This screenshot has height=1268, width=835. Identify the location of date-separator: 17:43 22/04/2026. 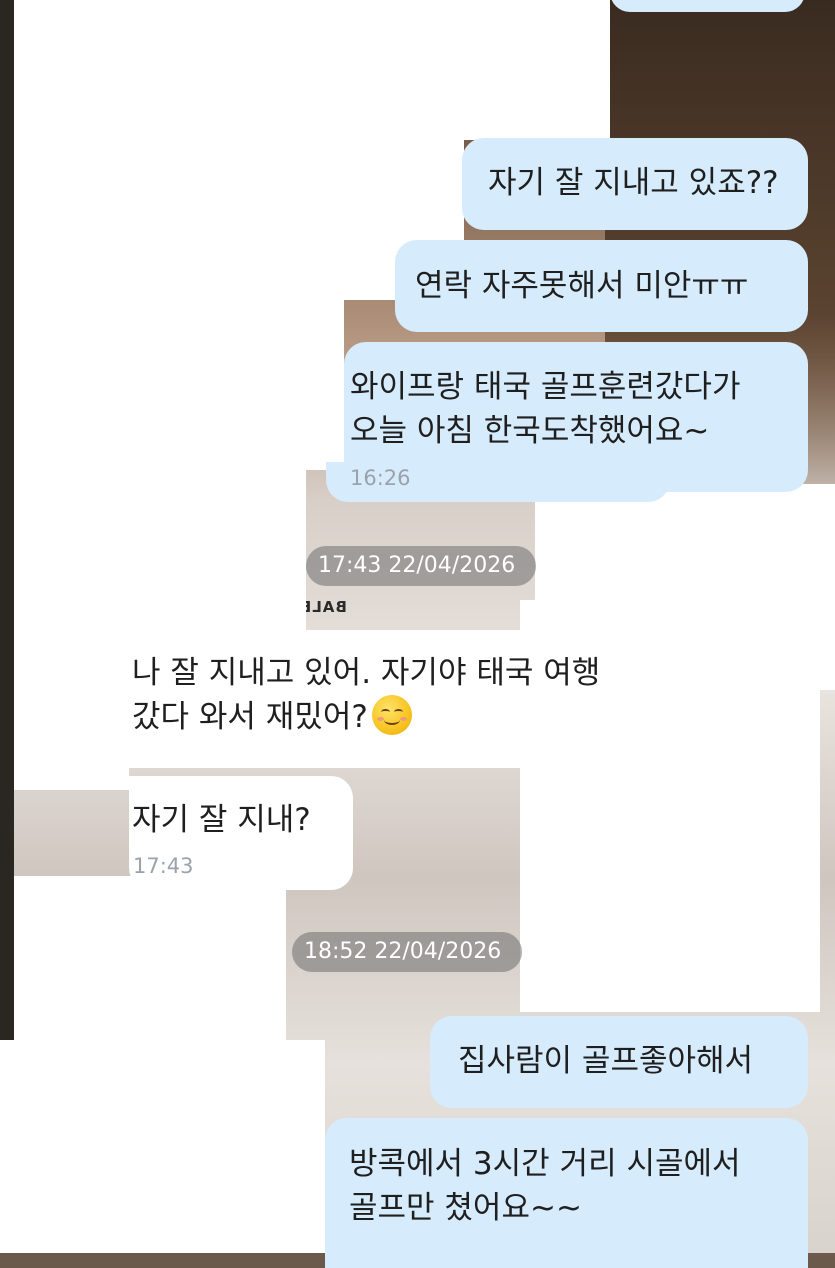
(421, 566).